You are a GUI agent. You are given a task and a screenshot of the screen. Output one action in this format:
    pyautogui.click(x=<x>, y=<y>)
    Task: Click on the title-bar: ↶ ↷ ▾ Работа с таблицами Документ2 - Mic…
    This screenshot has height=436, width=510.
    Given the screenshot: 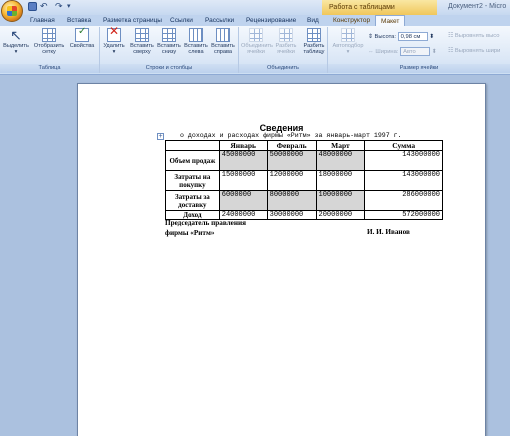 What is the action you would take?
    pyautogui.click(x=255, y=7)
    